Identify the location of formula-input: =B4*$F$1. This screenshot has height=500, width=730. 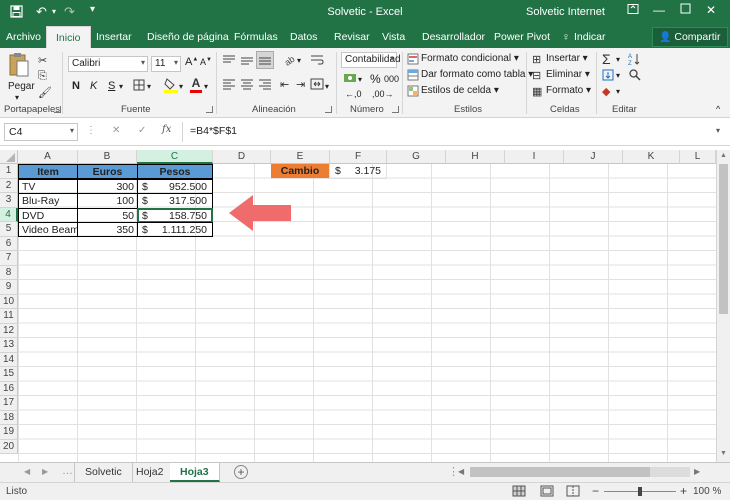
(213, 131).